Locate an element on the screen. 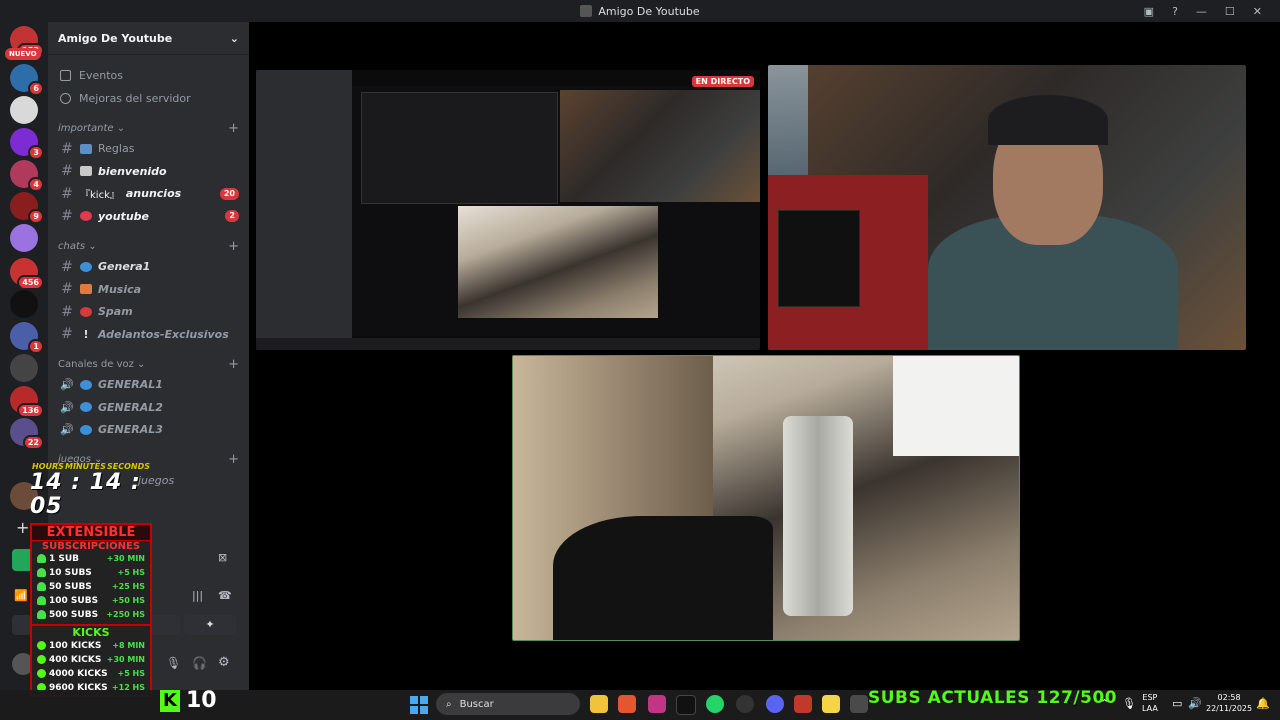 The height and width of the screenshot is (720, 1280). kick-counter: K 10 is located at coordinates (188, 700).